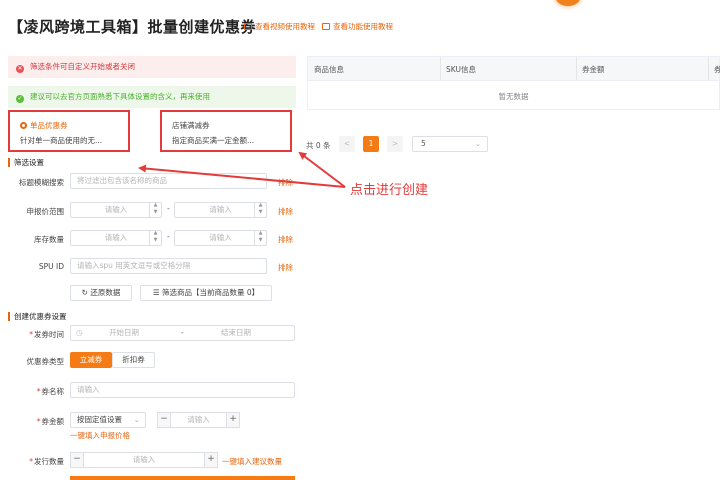 Image resolution: width=720 pixels, height=480 pixels. What do you see at coordinates (49, 461) in the screenshot?
I see `issue-qty-label-text: 发行数量` at bounding box center [49, 461].